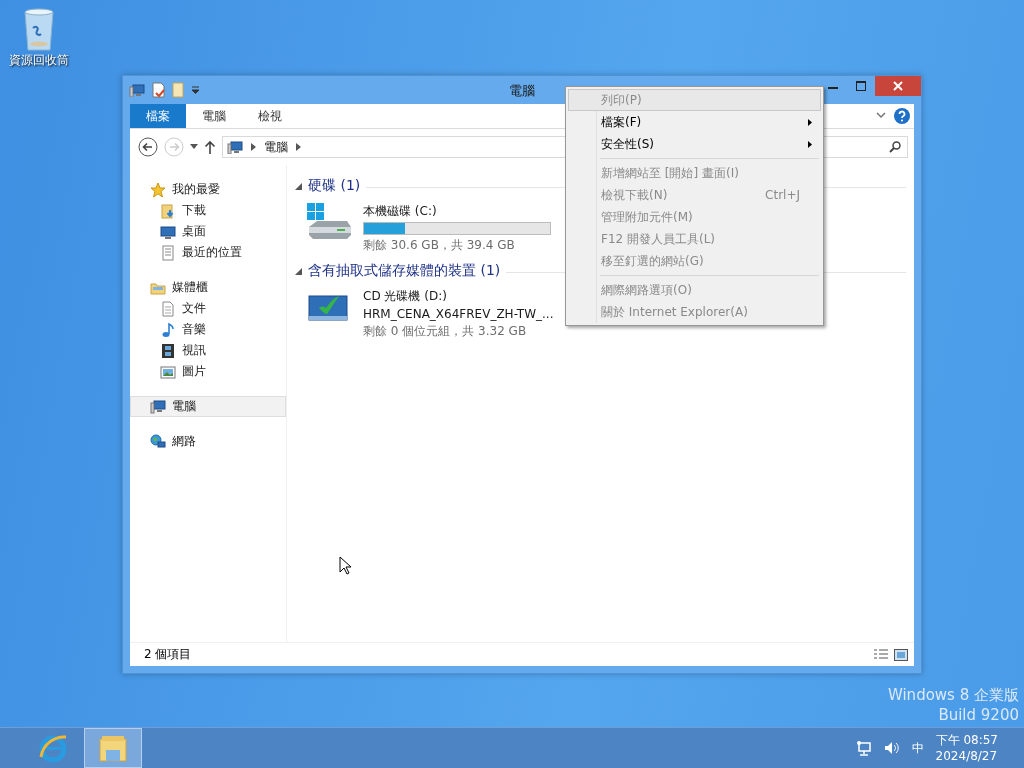  Describe the element at coordinates (208, 441) in the screenshot. I see `nav-item: 網路` at that location.